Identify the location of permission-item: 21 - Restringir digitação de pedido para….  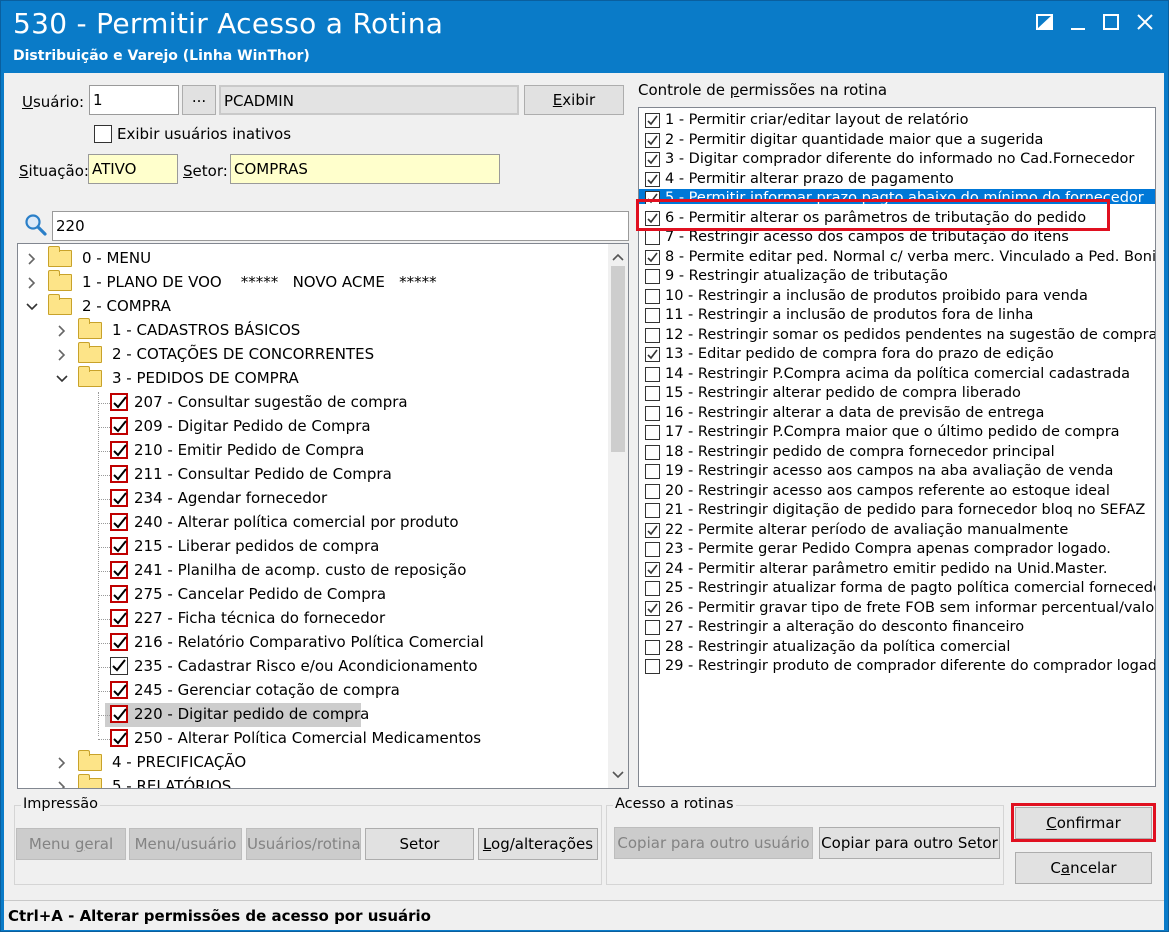
(897, 511).